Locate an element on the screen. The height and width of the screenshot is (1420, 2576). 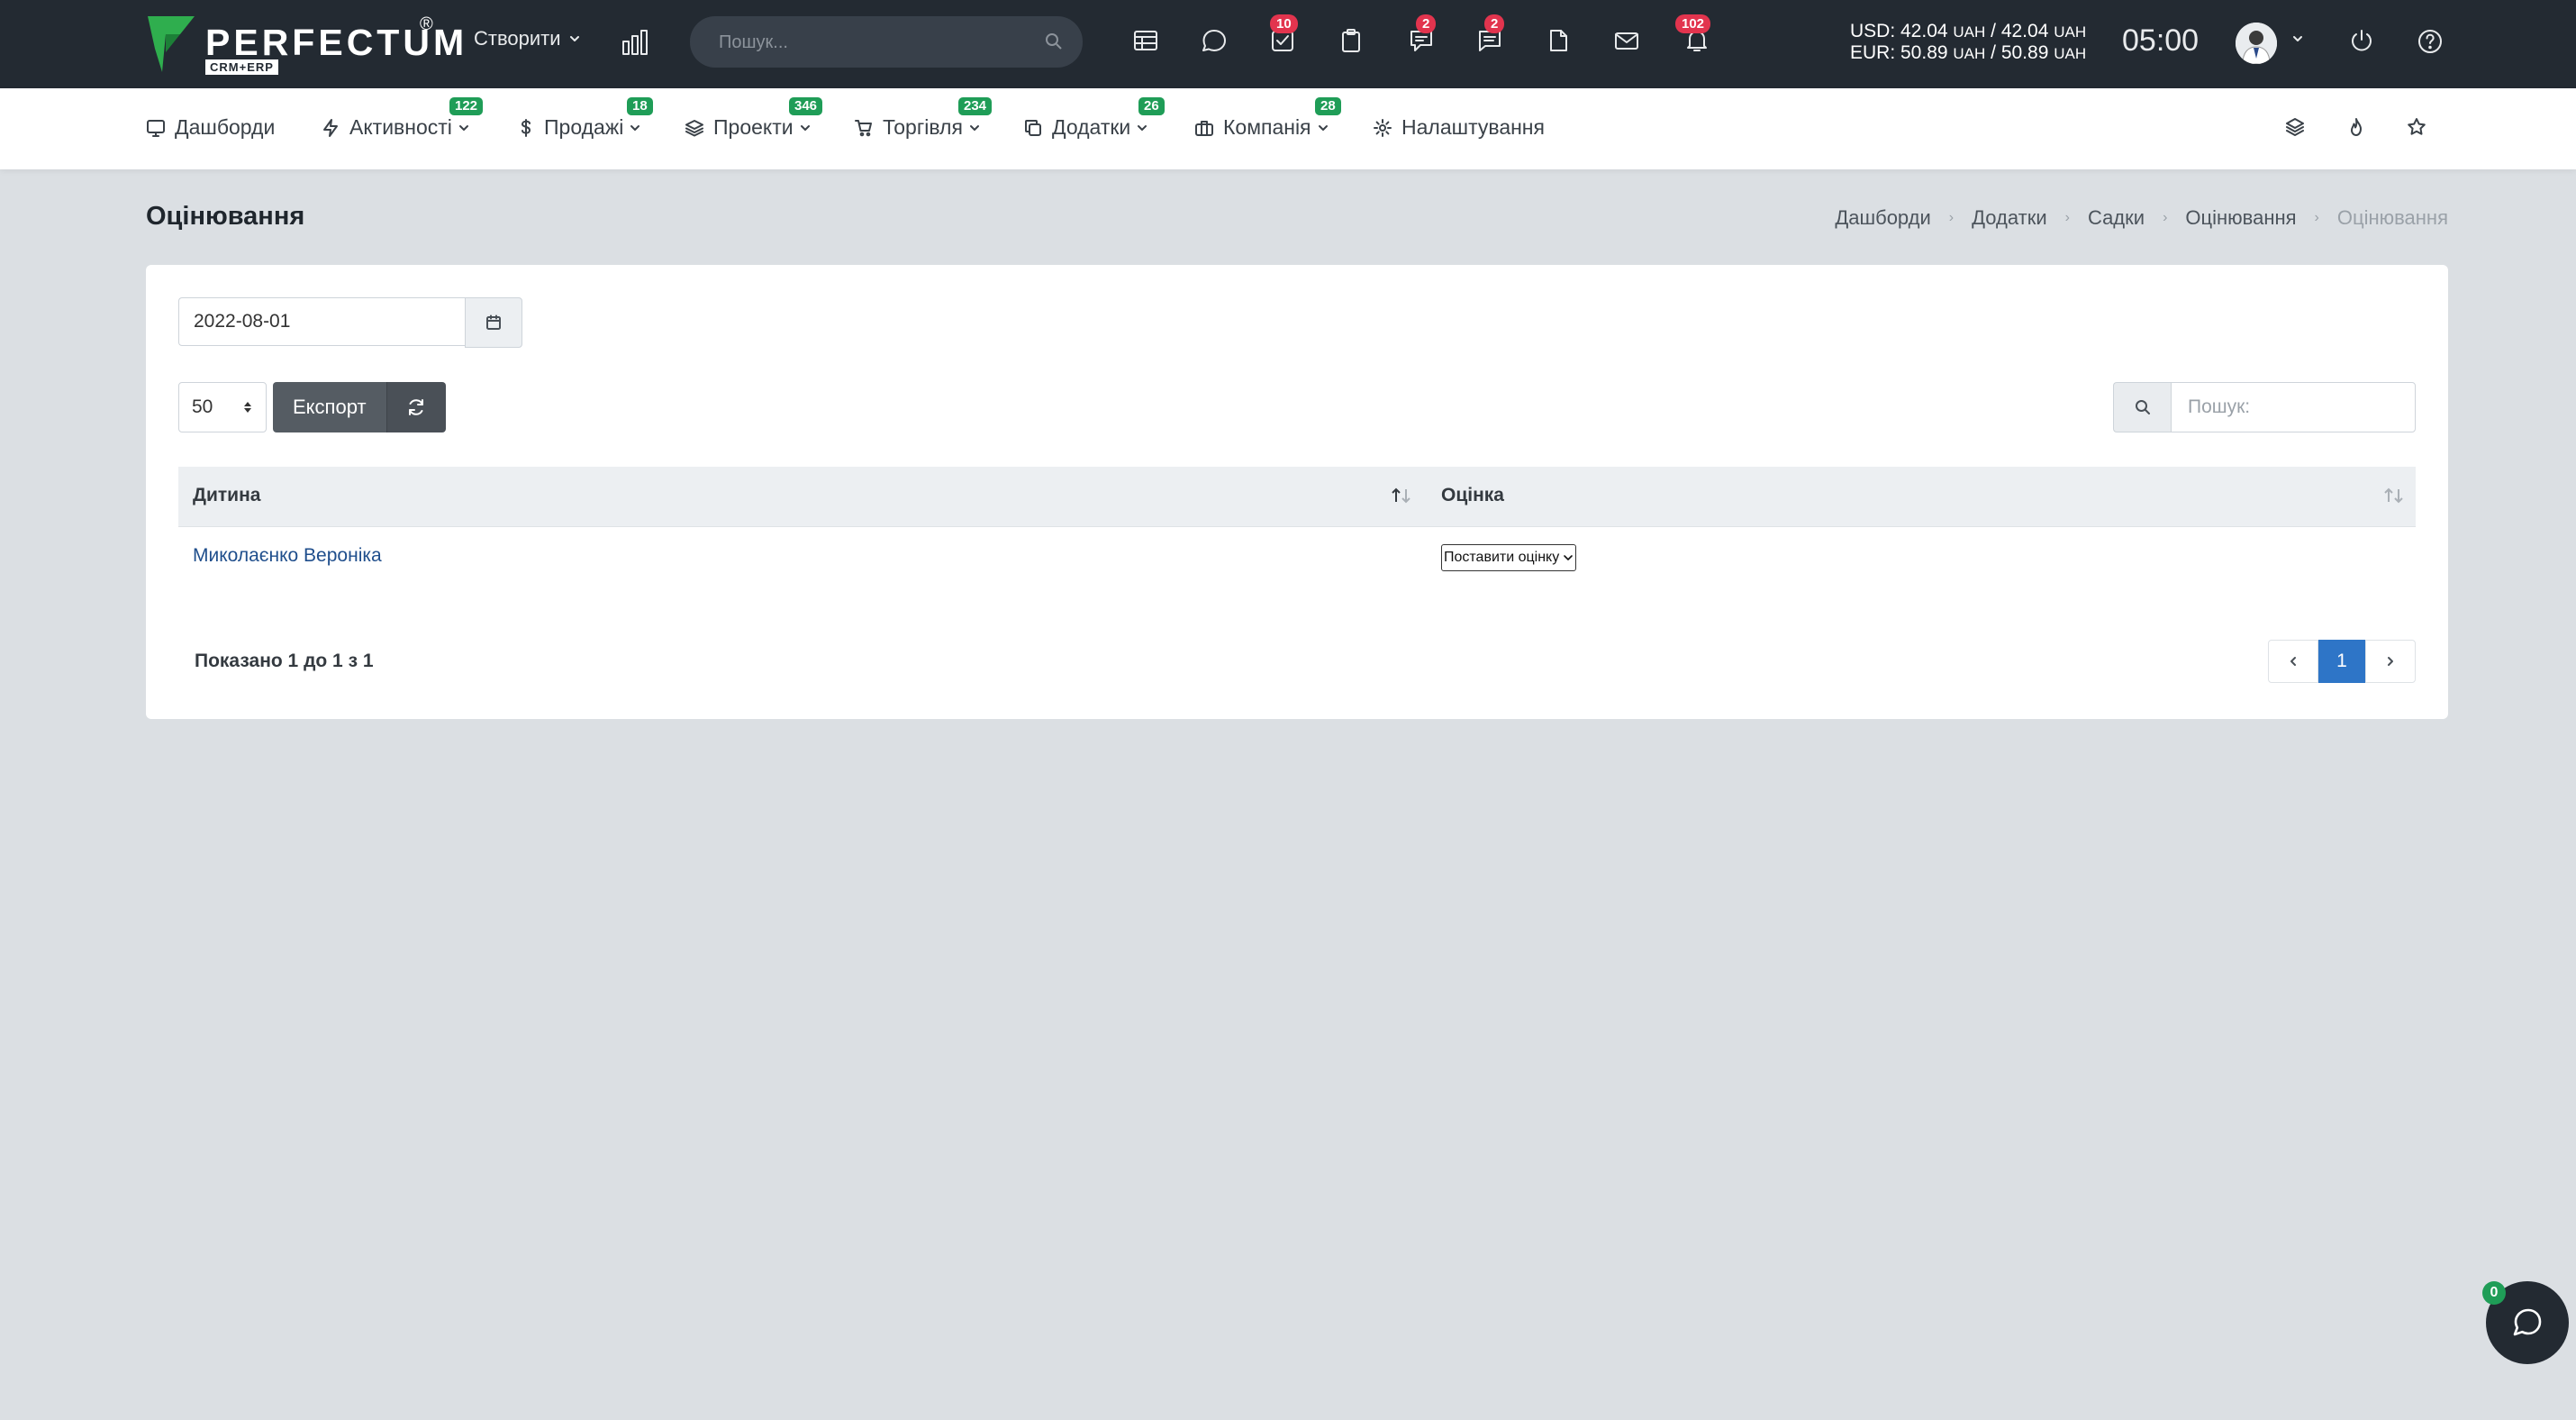
per-page-select: 50 is located at coordinates (222, 407).